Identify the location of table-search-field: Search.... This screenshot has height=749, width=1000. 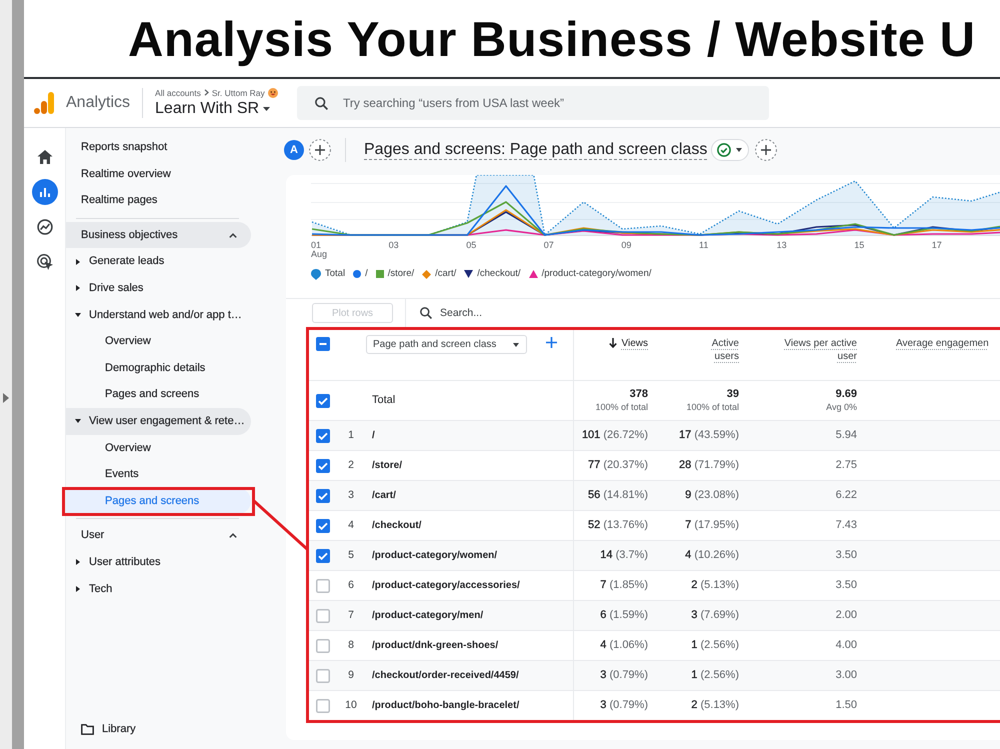
(530, 313).